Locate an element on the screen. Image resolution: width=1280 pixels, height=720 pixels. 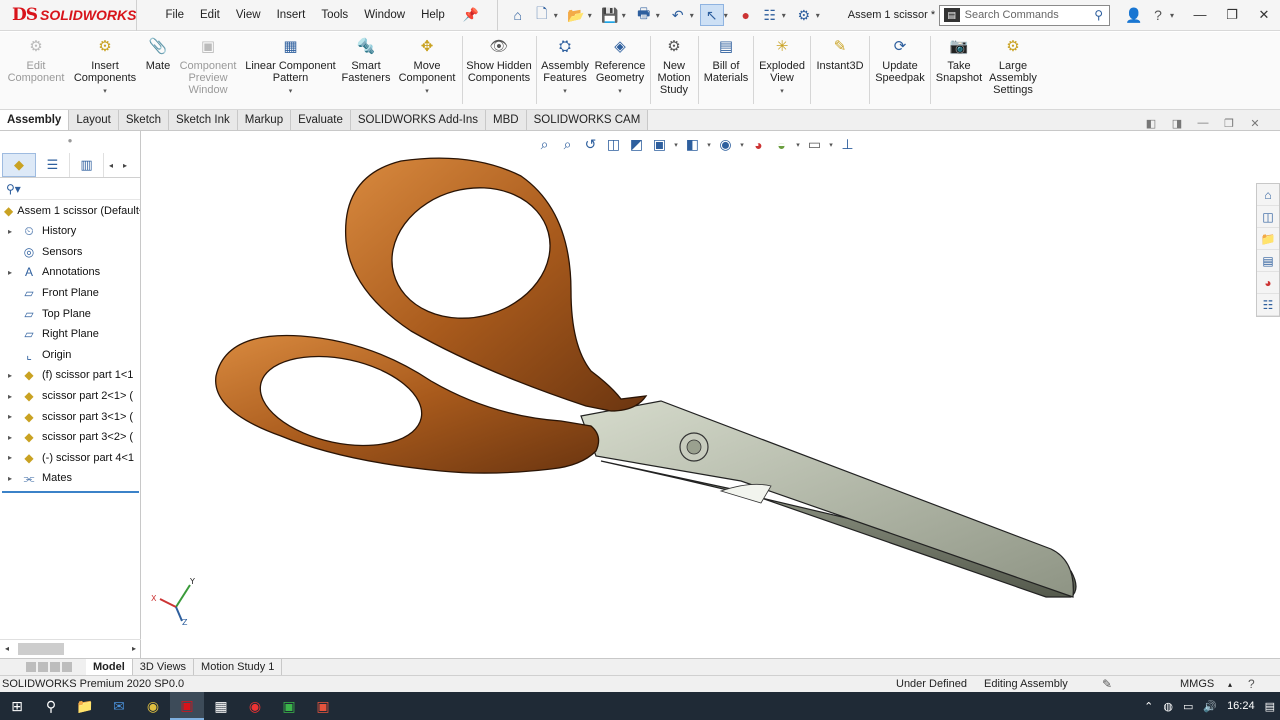
print-dropdown-icon: ▾ is located at coordinates (661, 15).